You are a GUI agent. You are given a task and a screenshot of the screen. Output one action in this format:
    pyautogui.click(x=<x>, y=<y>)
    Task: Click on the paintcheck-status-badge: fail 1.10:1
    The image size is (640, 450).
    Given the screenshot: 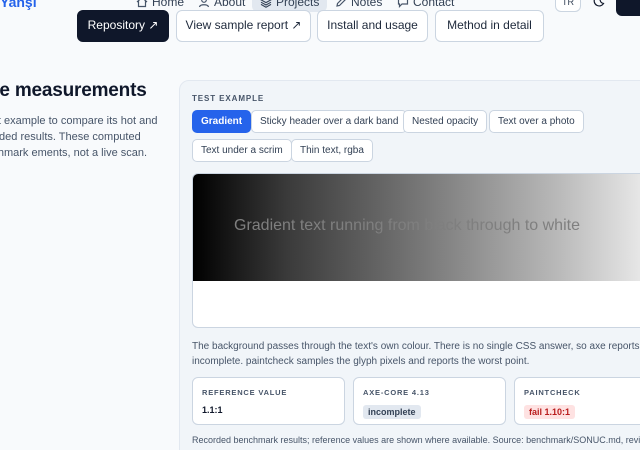 What is the action you would take?
    pyautogui.click(x=550, y=412)
    